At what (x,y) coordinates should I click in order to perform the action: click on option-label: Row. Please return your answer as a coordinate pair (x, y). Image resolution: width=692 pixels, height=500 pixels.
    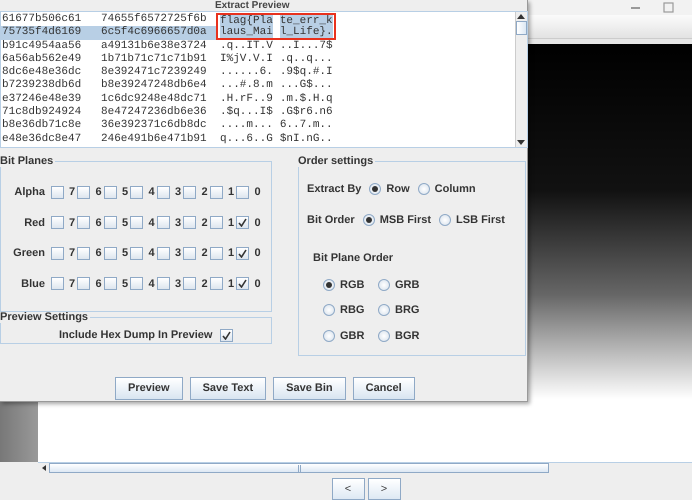
    Looking at the image, I should click on (398, 189).